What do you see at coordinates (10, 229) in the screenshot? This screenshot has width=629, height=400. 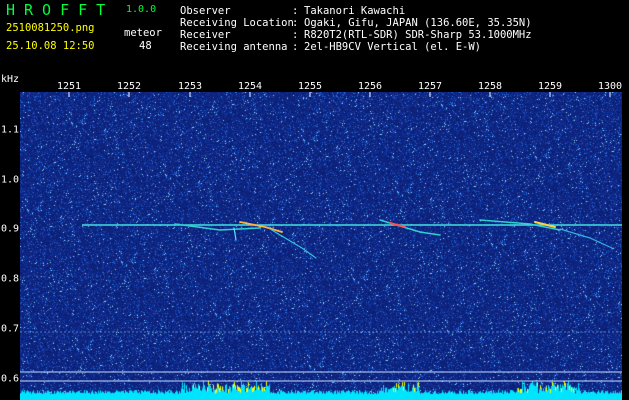 I see `y-tick-label: 0.9` at bounding box center [10, 229].